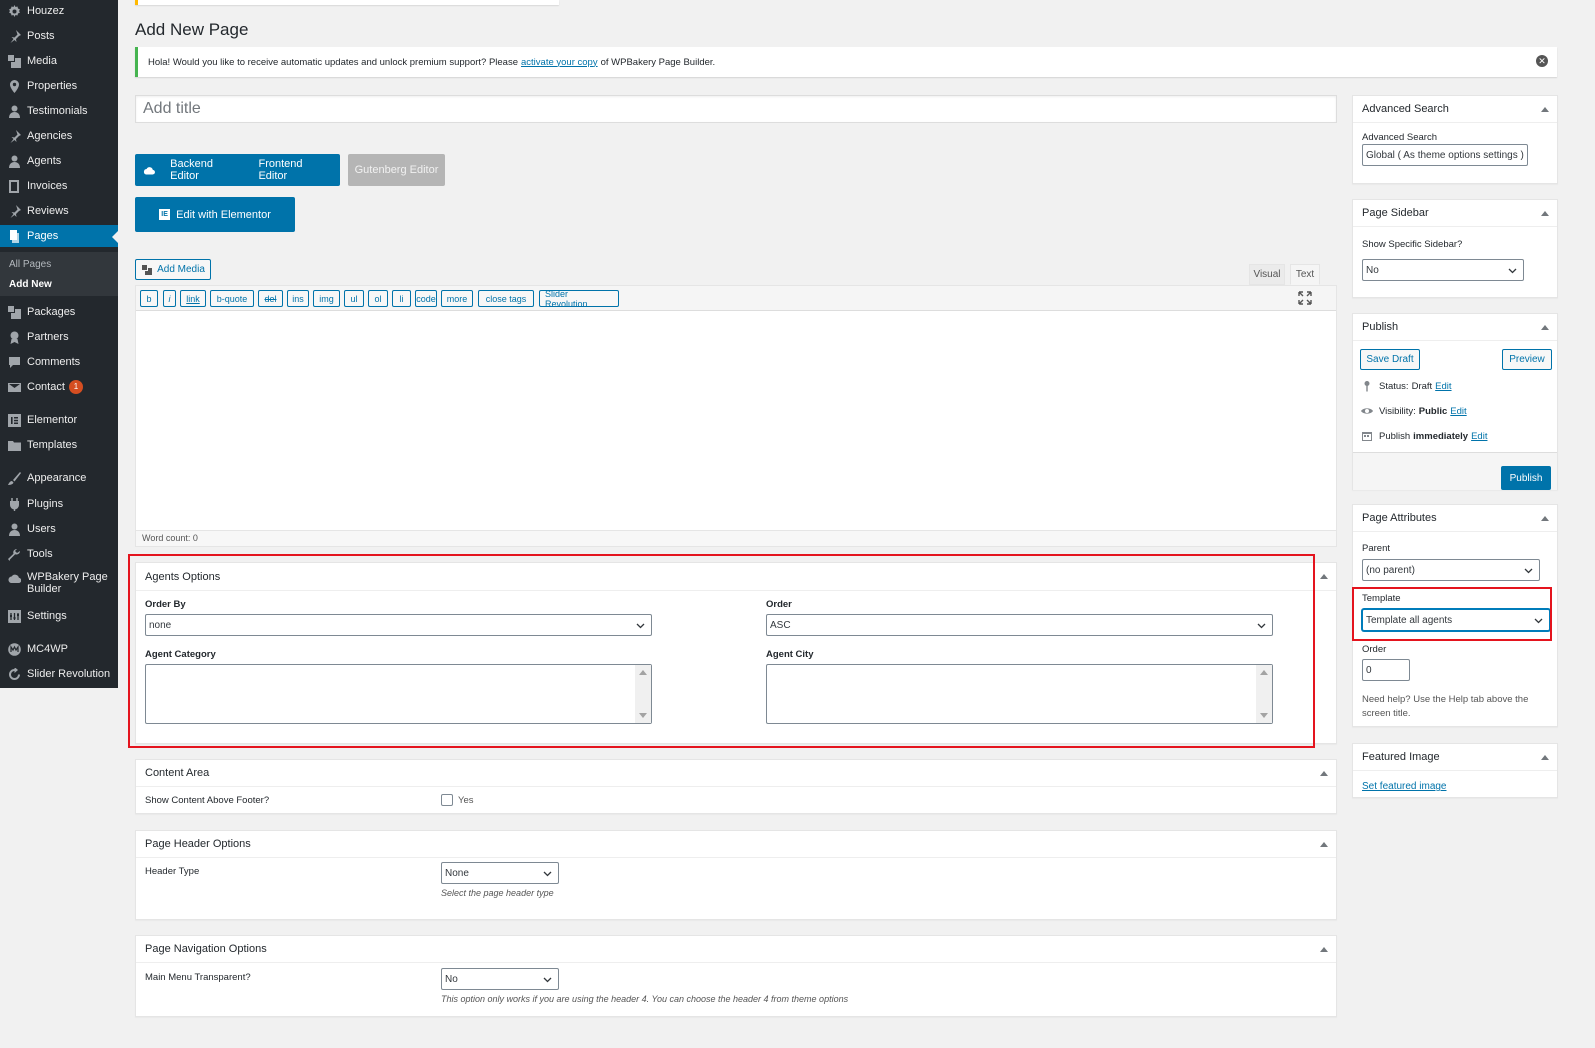 The width and height of the screenshot is (1595, 1048). I want to click on sidebar-item-reviews: Reviews, so click(59, 211).